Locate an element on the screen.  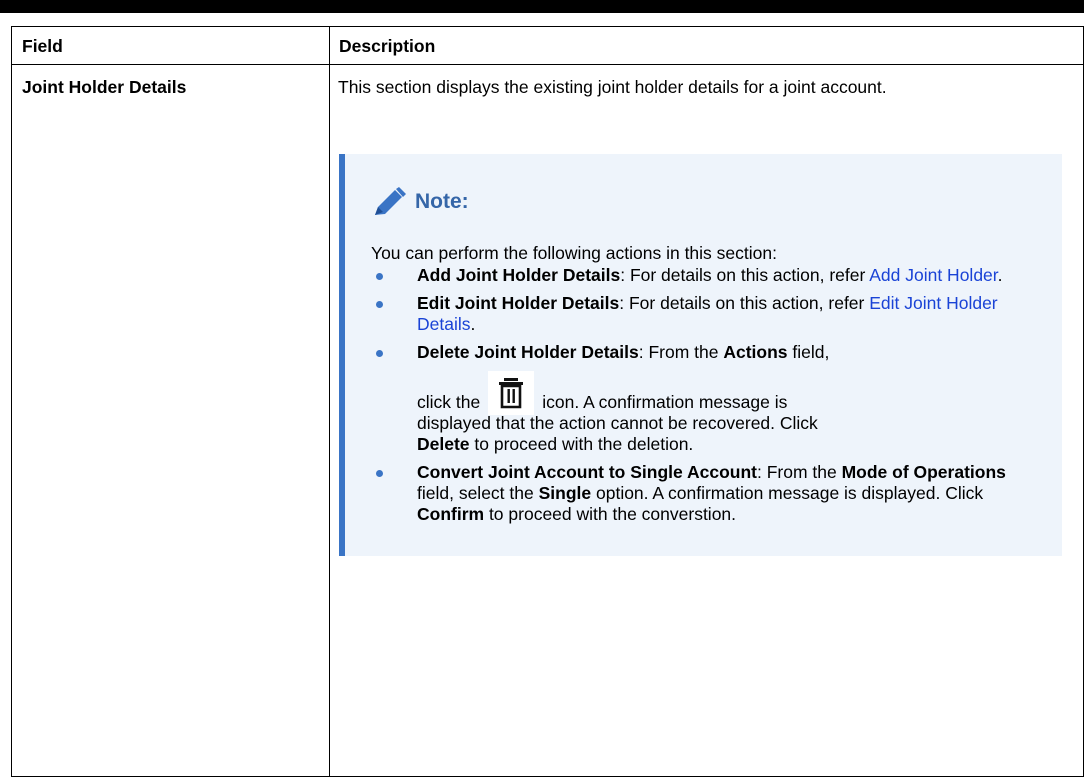
header-description: Description is located at coordinates (706, 45).